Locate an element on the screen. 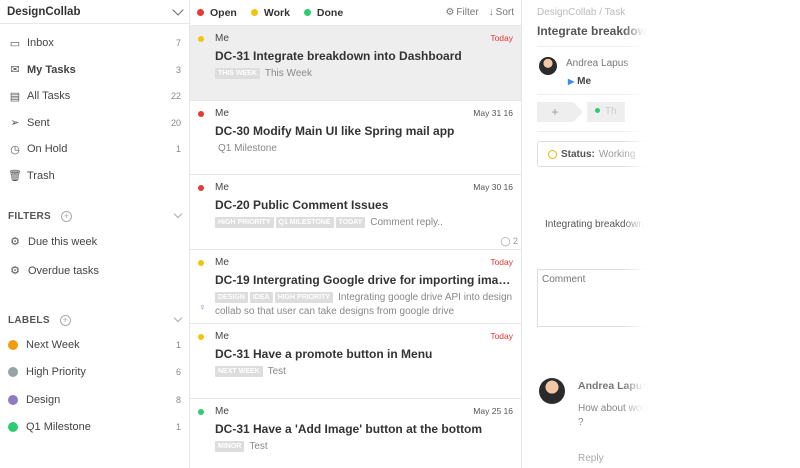 This screenshot has width=800, height=468. legend-work: Work is located at coordinates (270, 12).